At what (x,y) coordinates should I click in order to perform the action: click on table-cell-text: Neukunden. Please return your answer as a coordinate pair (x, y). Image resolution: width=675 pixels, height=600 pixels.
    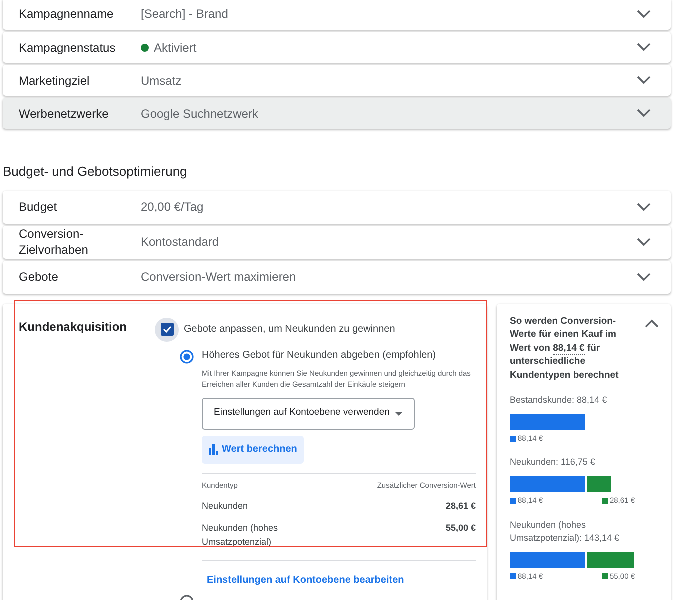
    Looking at the image, I should click on (226, 506).